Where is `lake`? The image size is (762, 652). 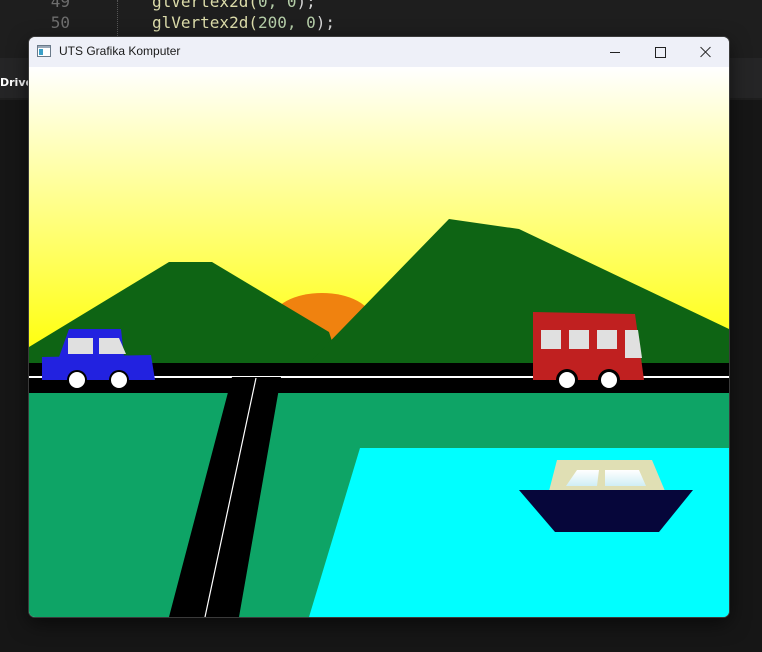 lake is located at coordinates (519, 532).